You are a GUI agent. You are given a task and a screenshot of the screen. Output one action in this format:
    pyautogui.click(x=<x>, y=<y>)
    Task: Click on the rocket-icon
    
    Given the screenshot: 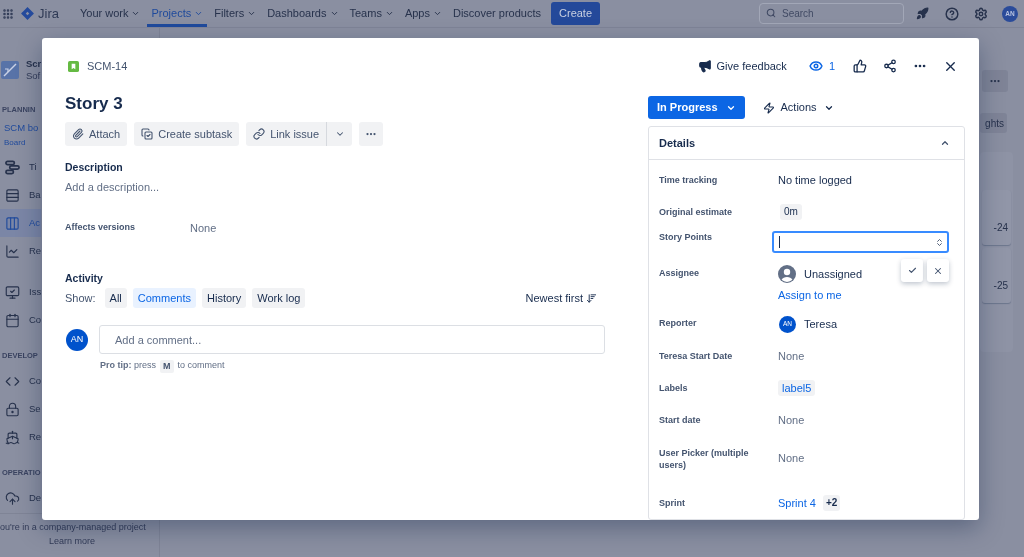 What is the action you would take?
    pyautogui.click(x=922, y=13)
    